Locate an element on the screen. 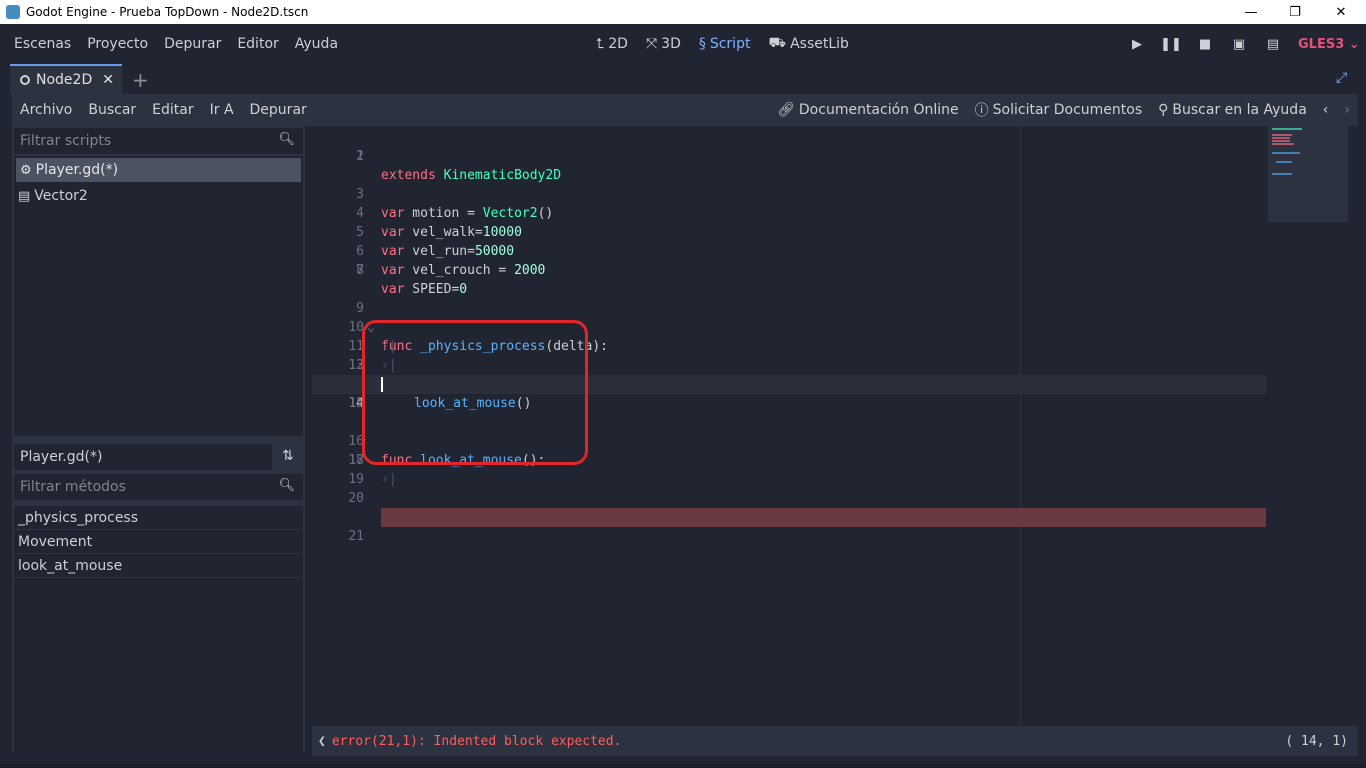  next-script-icon: › is located at coordinates (1347, 110).